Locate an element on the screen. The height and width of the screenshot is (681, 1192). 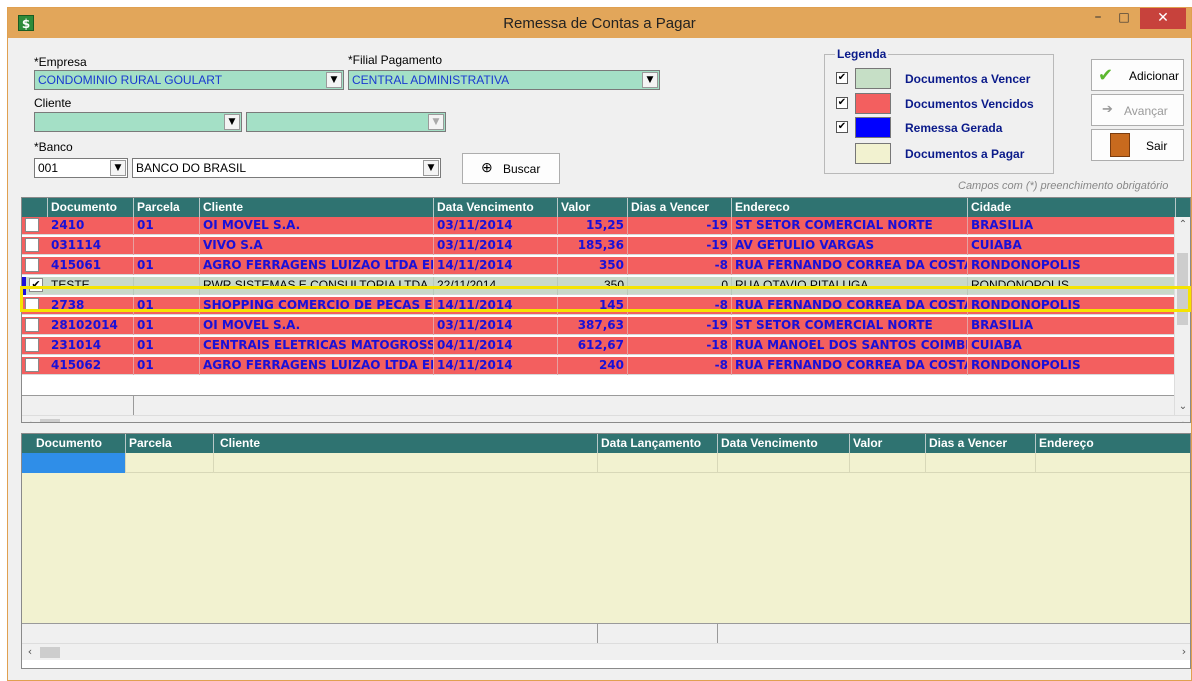
filial-select: CENTRAL ADMINISTRATIVA ▼ is located at coordinates (504, 80).